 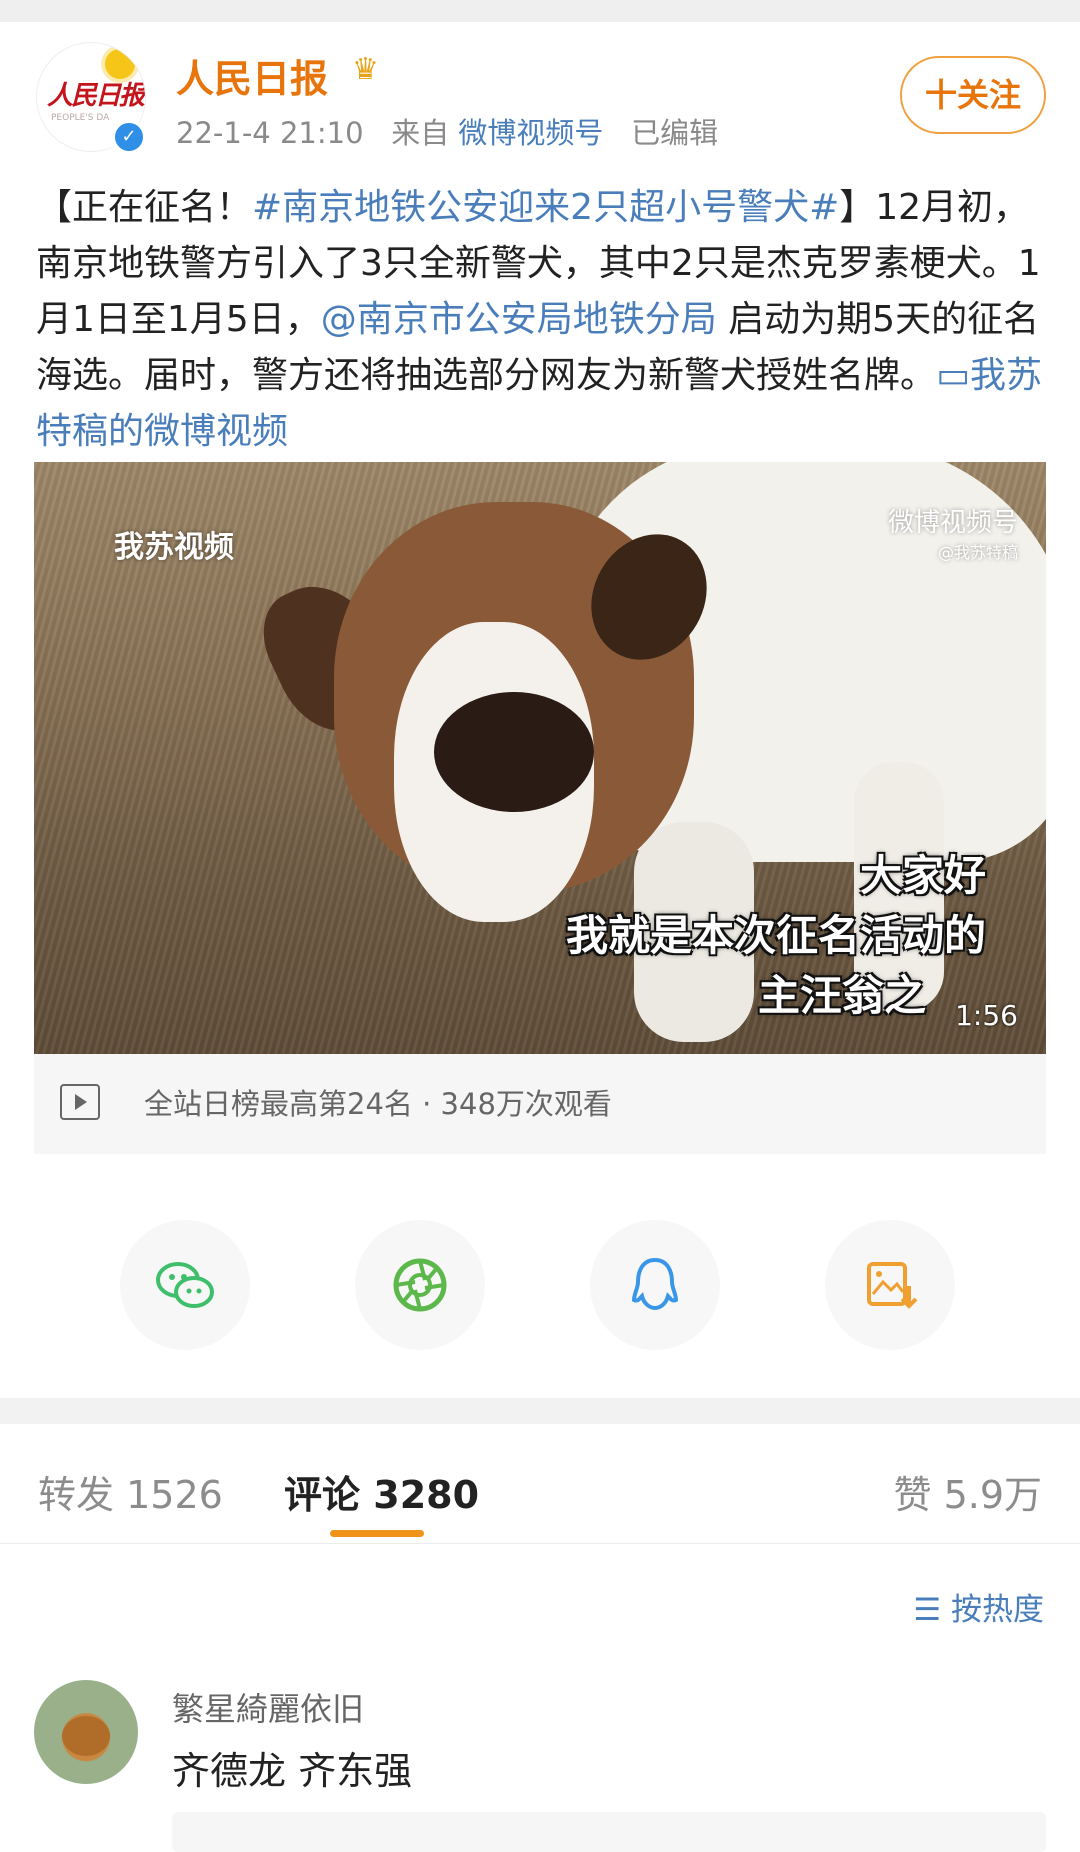 I want to click on tab-likes: 赞 5.9万, so click(x=967, y=1491).